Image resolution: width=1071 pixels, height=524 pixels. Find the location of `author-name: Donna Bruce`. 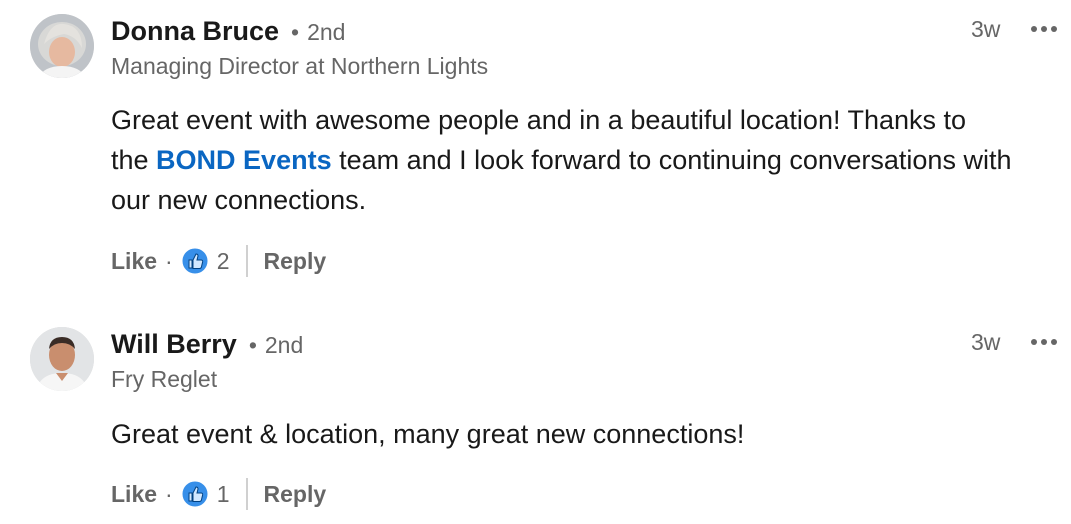

author-name: Donna Bruce is located at coordinates (195, 31).